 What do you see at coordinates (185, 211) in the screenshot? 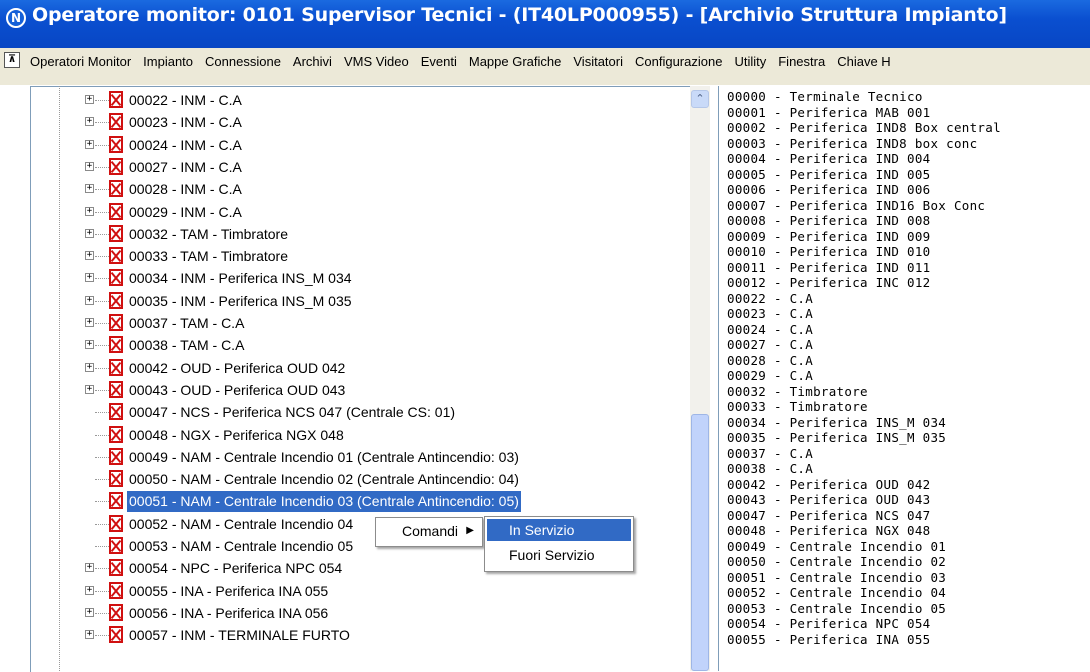
I see `tree-node-label: 00029 - INM - C.A` at bounding box center [185, 211].